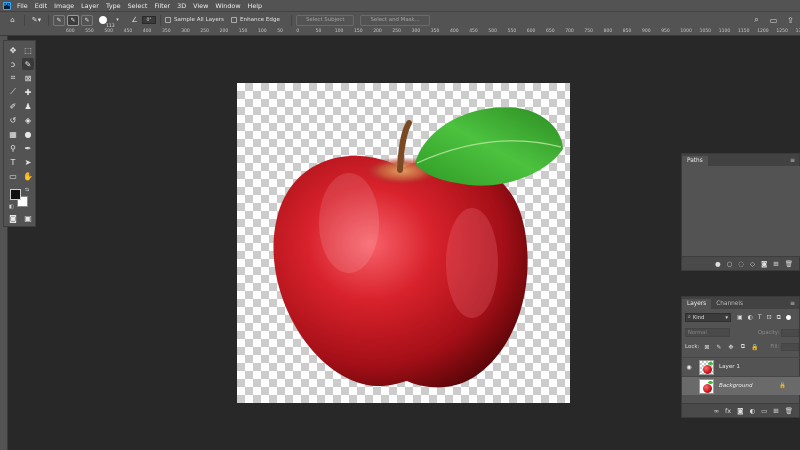  What do you see at coordinates (752, 264) in the screenshot?
I see `make-work-path-icon: ◇` at bounding box center [752, 264].